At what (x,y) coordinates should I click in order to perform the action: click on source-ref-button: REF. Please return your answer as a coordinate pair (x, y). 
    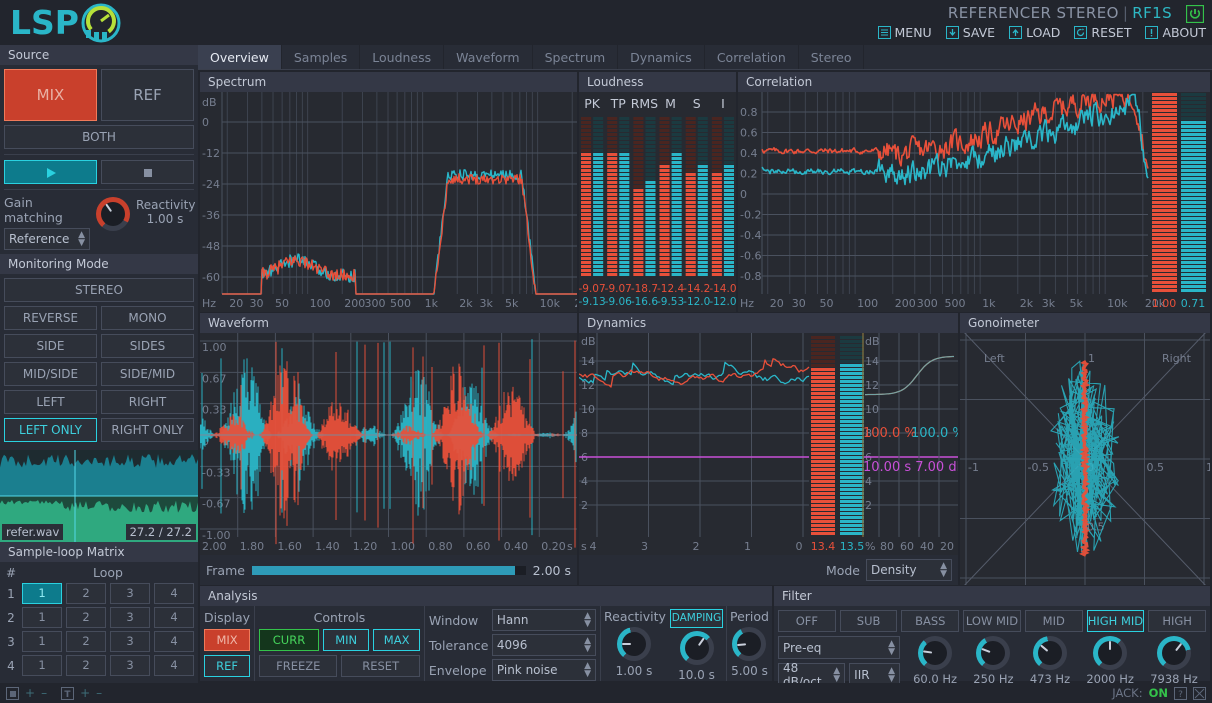
    Looking at the image, I should click on (147, 95).